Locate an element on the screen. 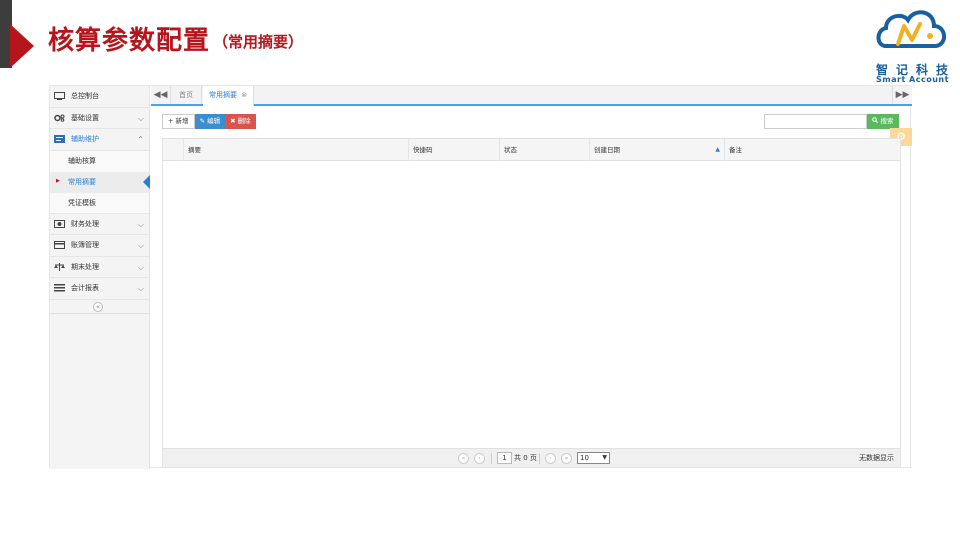 Image resolution: width=960 pixels, height=540 pixels. column-label: 创建日期 is located at coordinates (607, 150).